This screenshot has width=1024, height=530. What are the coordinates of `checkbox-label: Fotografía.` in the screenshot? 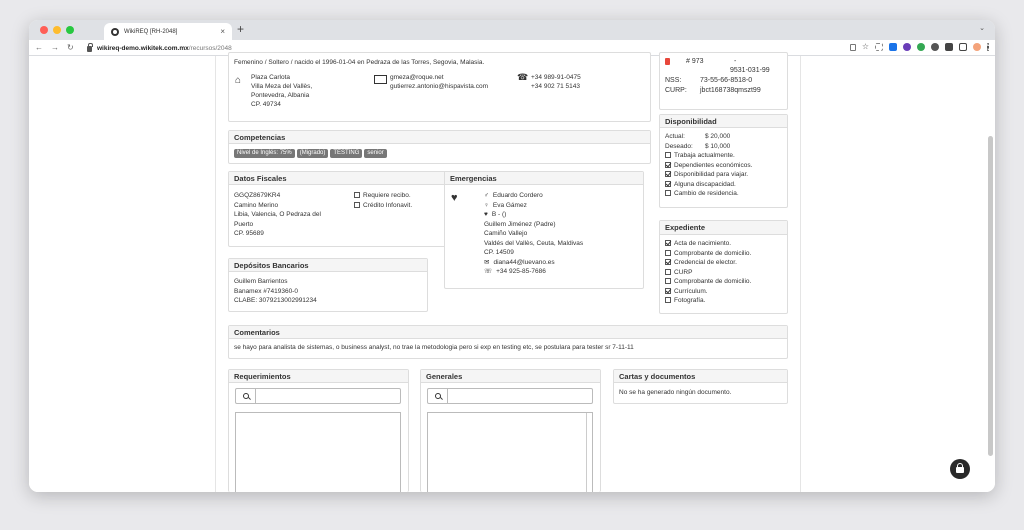 It's located at (690, 300).